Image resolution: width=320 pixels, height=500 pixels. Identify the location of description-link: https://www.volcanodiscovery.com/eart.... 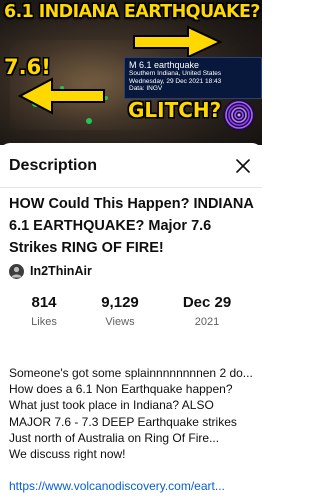
(134, 486).